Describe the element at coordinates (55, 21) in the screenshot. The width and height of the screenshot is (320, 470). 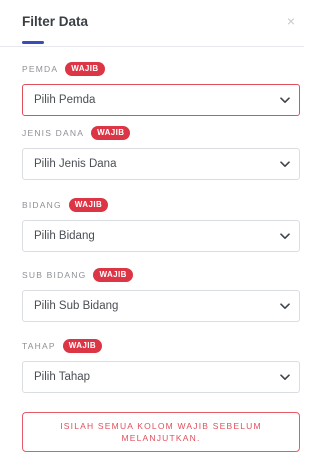
I see `panel-title: Filter Data` at that location.